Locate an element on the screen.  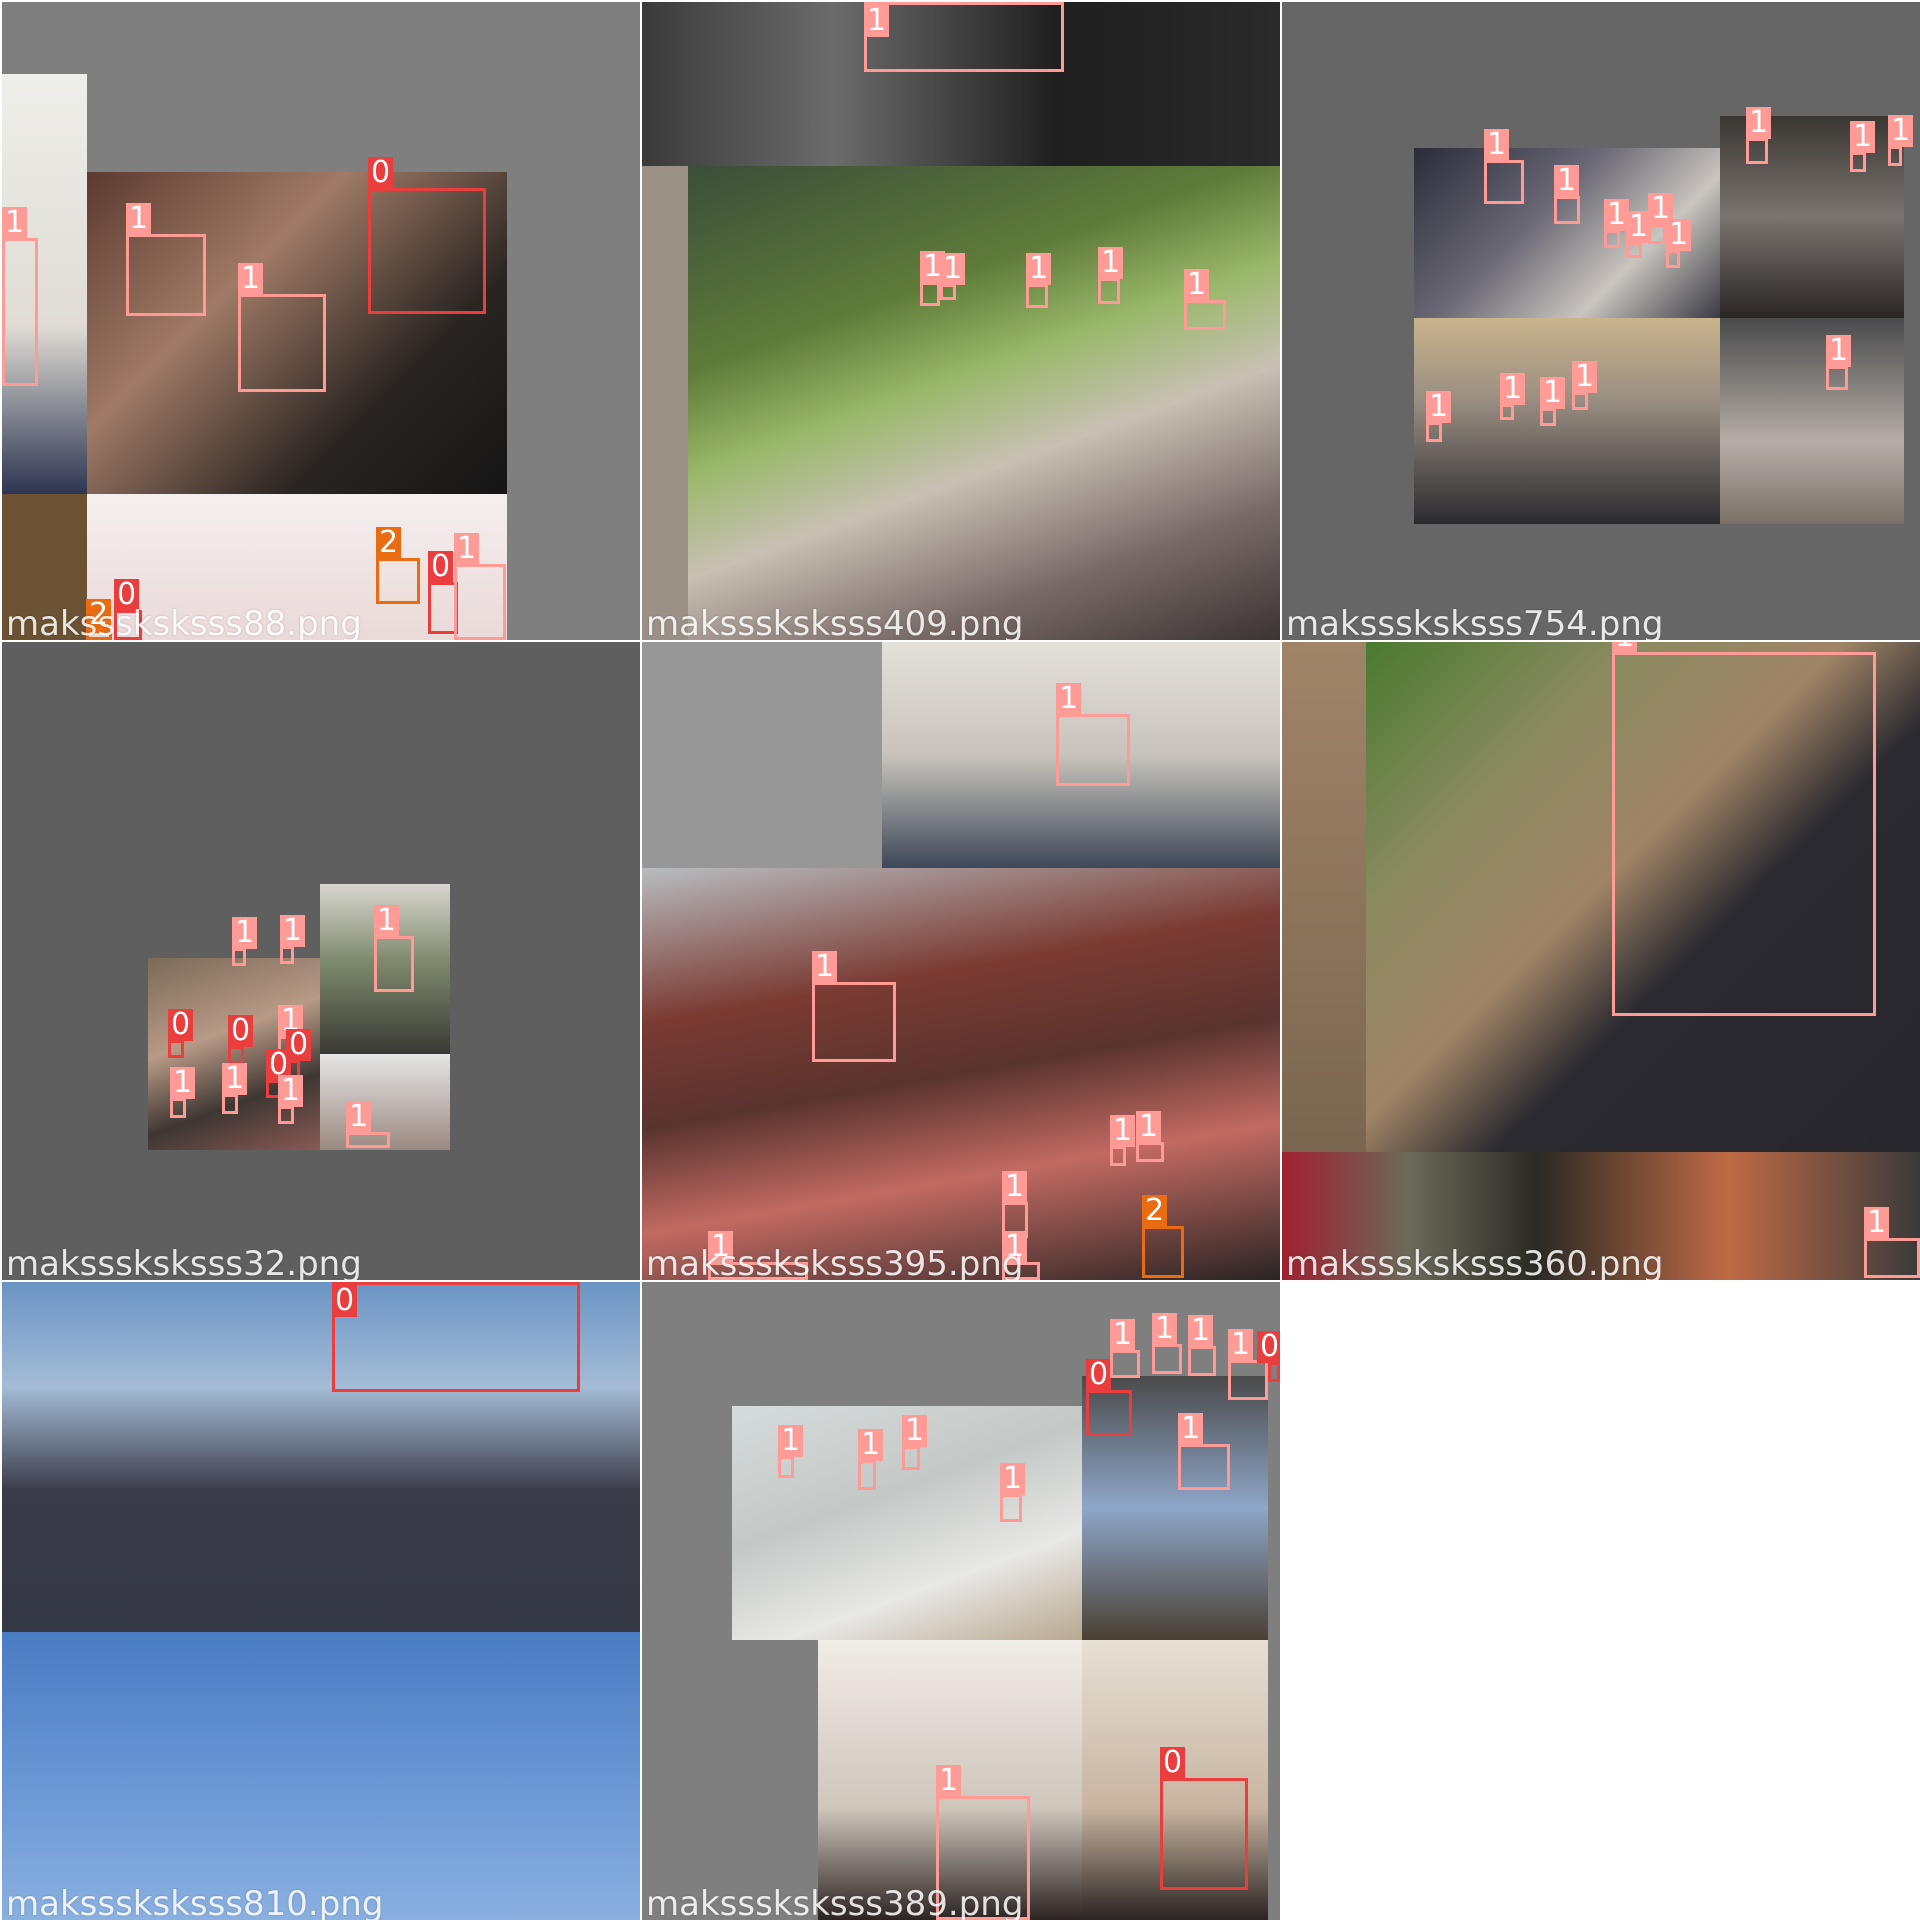
filename-label: maksssksksss754.png is located at coordinates (1475, 622).